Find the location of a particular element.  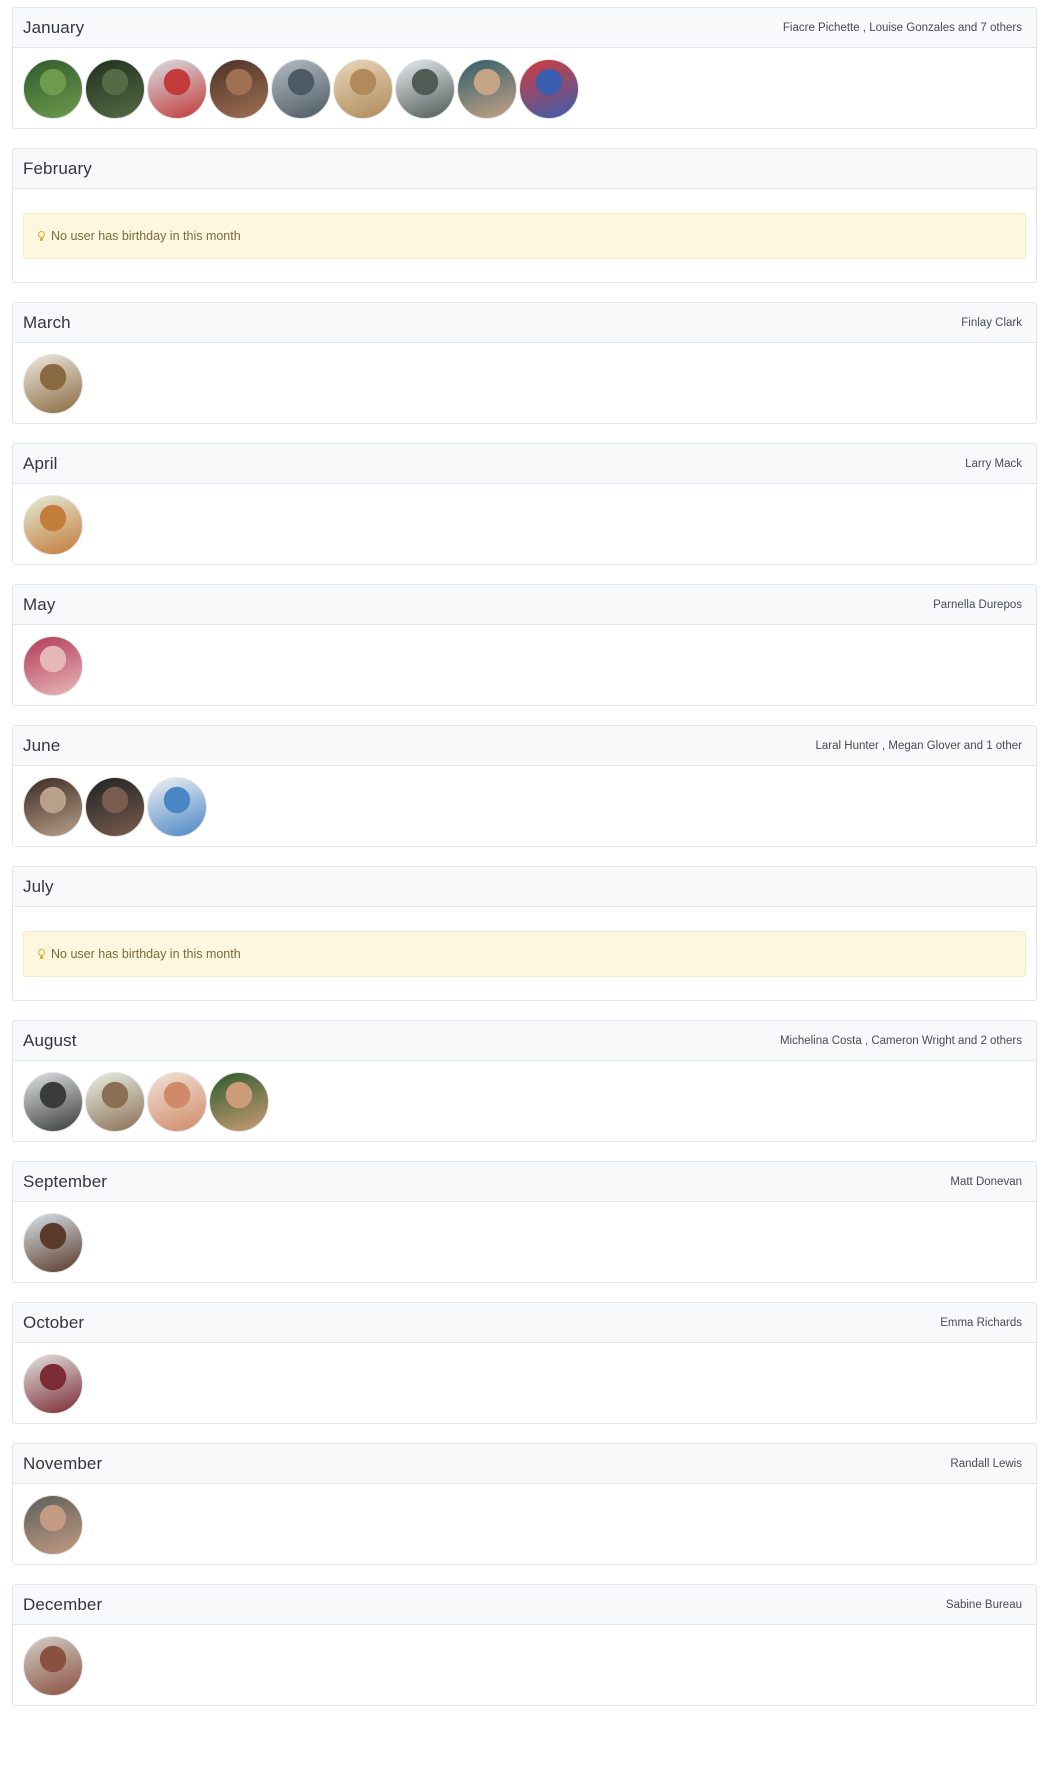

birthday-people-list: Matt Donevan is located at coordinates (986, 1182).